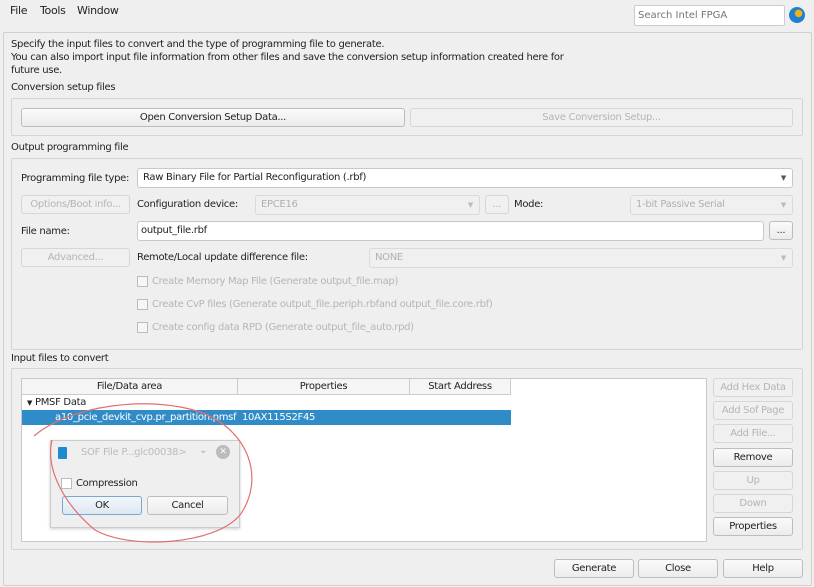 This screenshot has height=587, width=814. Describe the element at coordinates (450, 231) in the screenshot. I see `file-name-input: output_file.rbf` at that location.